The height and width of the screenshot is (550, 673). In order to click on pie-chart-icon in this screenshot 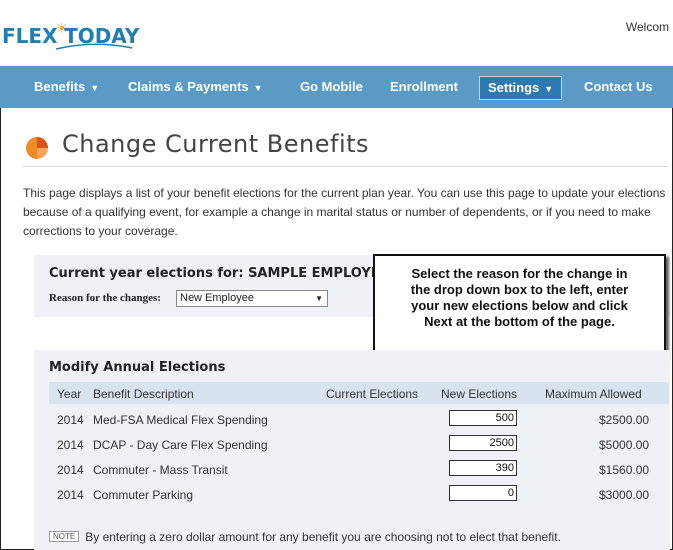, I will do `click(37, 148)`.